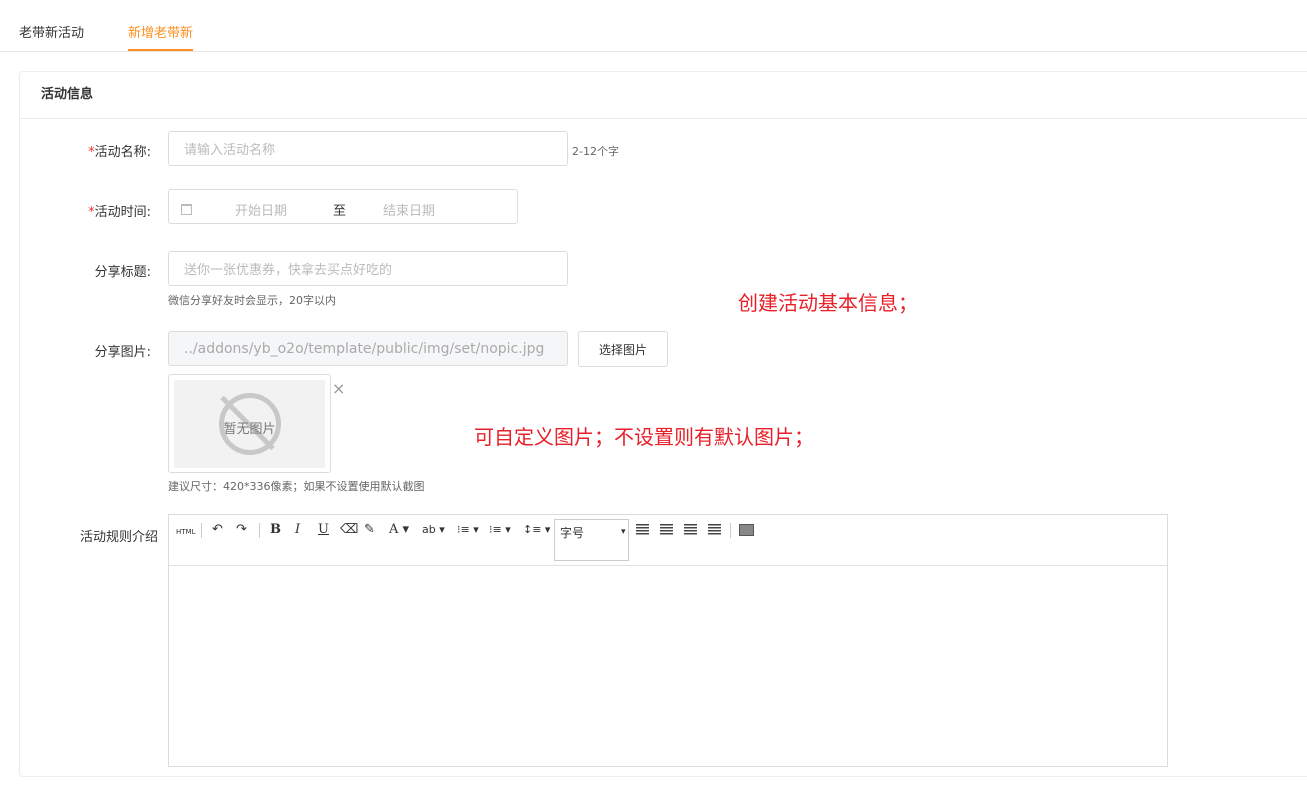 The width and height of the screenshot is (1307, 792). What do you see at coordinates (623, 532) in the screenshot?
I see `chevron-down-icon: ▾` at bounding box center [623, 532].